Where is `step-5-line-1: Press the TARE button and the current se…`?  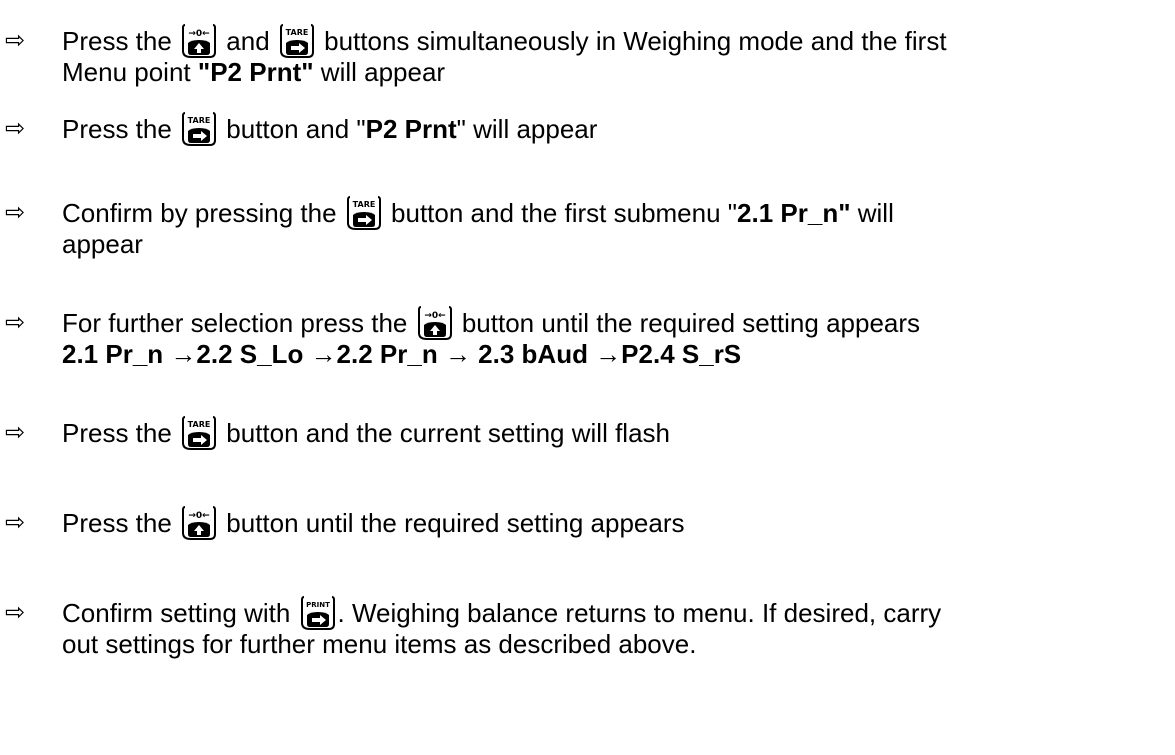
step-5-line-1: Press the TARE button and the current se… is located at coordinates (366, 433).